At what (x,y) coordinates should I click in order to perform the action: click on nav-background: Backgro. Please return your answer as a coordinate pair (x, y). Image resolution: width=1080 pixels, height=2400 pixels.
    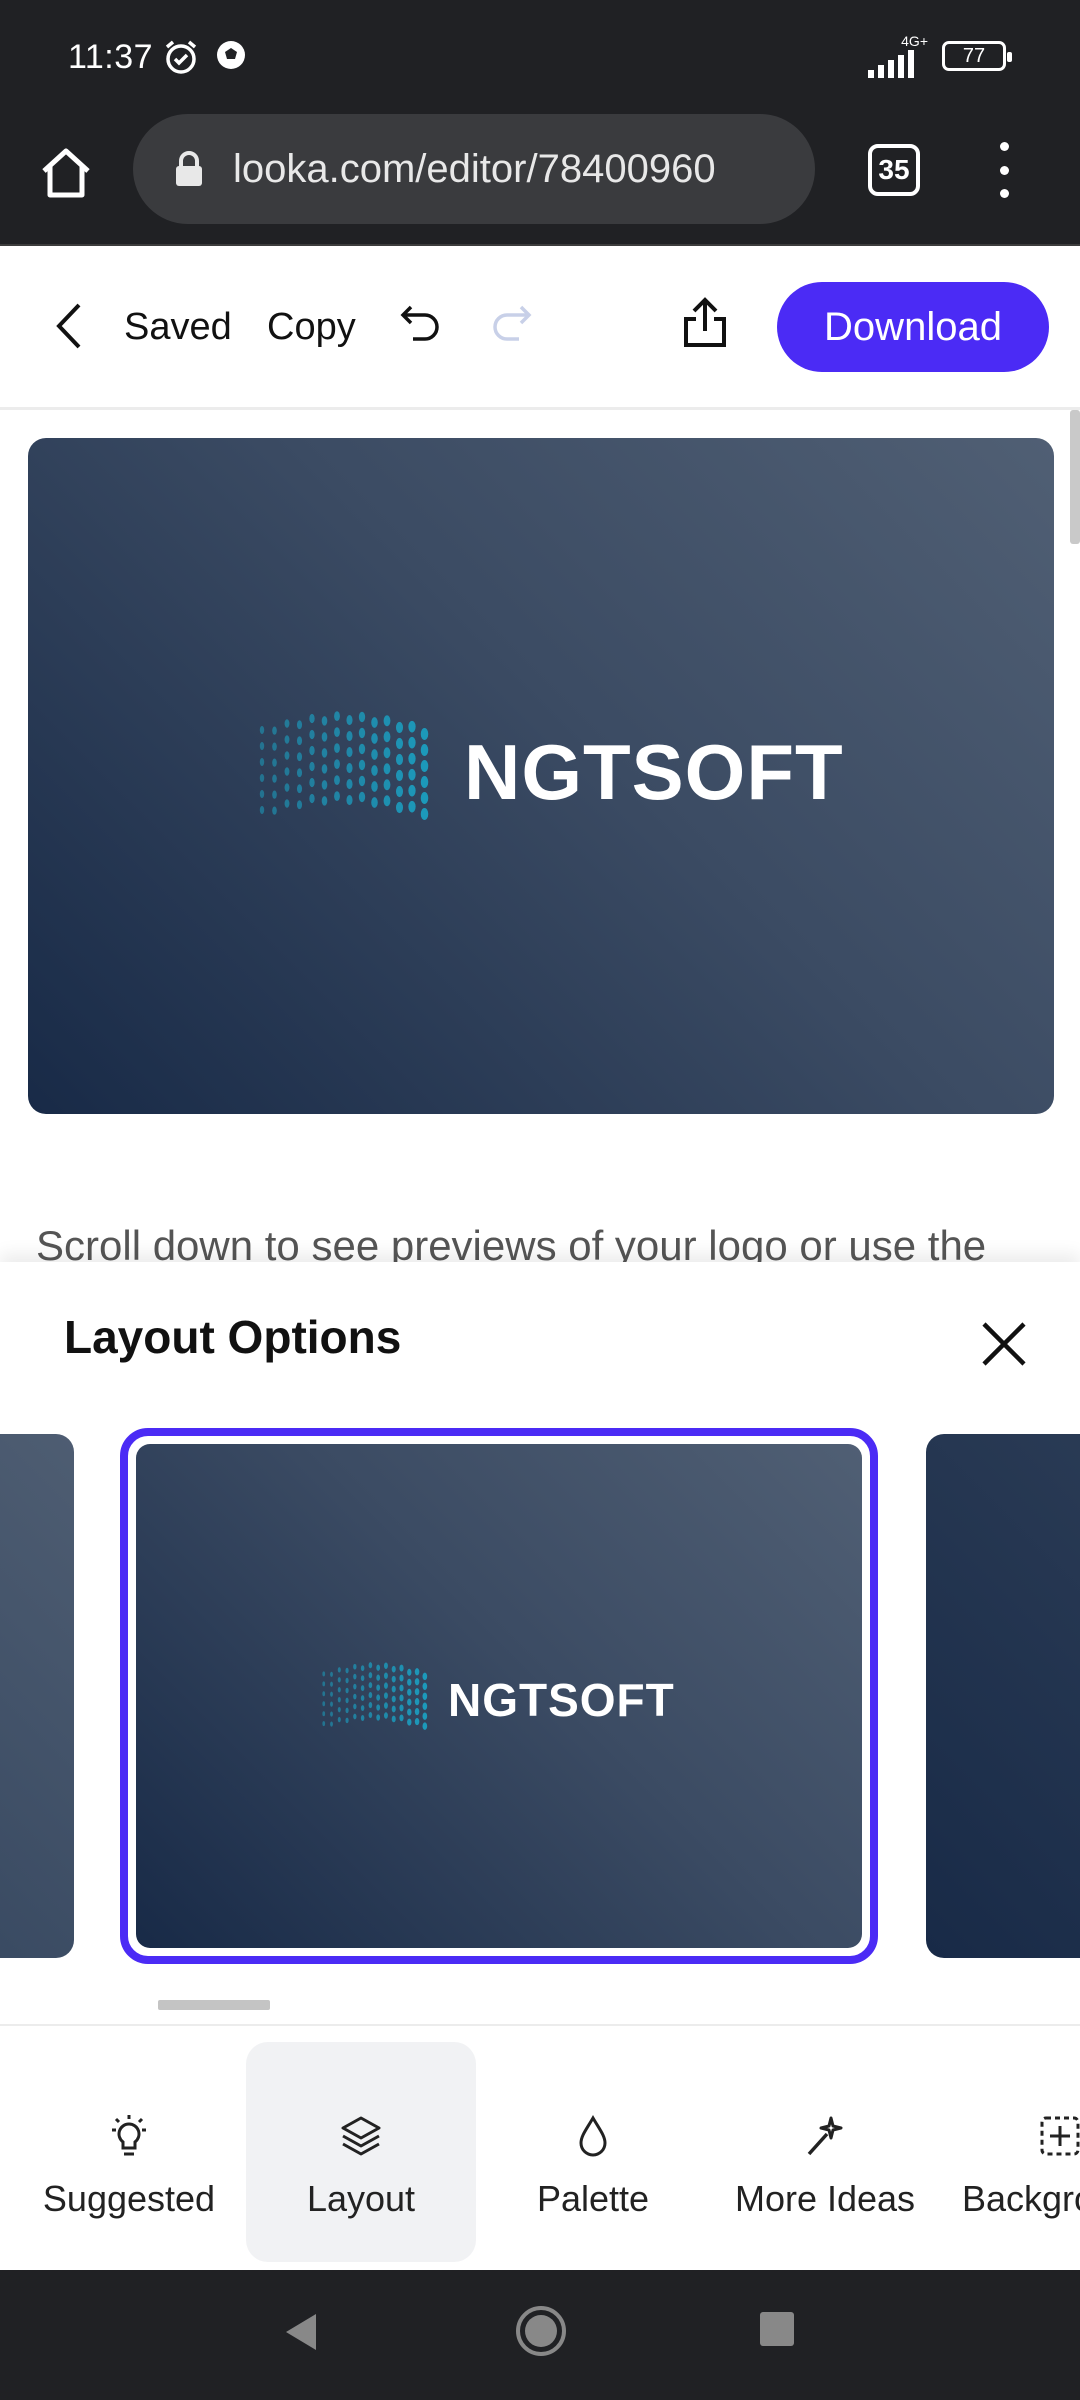
    Looking at the image, I should click on (1012, 2152).